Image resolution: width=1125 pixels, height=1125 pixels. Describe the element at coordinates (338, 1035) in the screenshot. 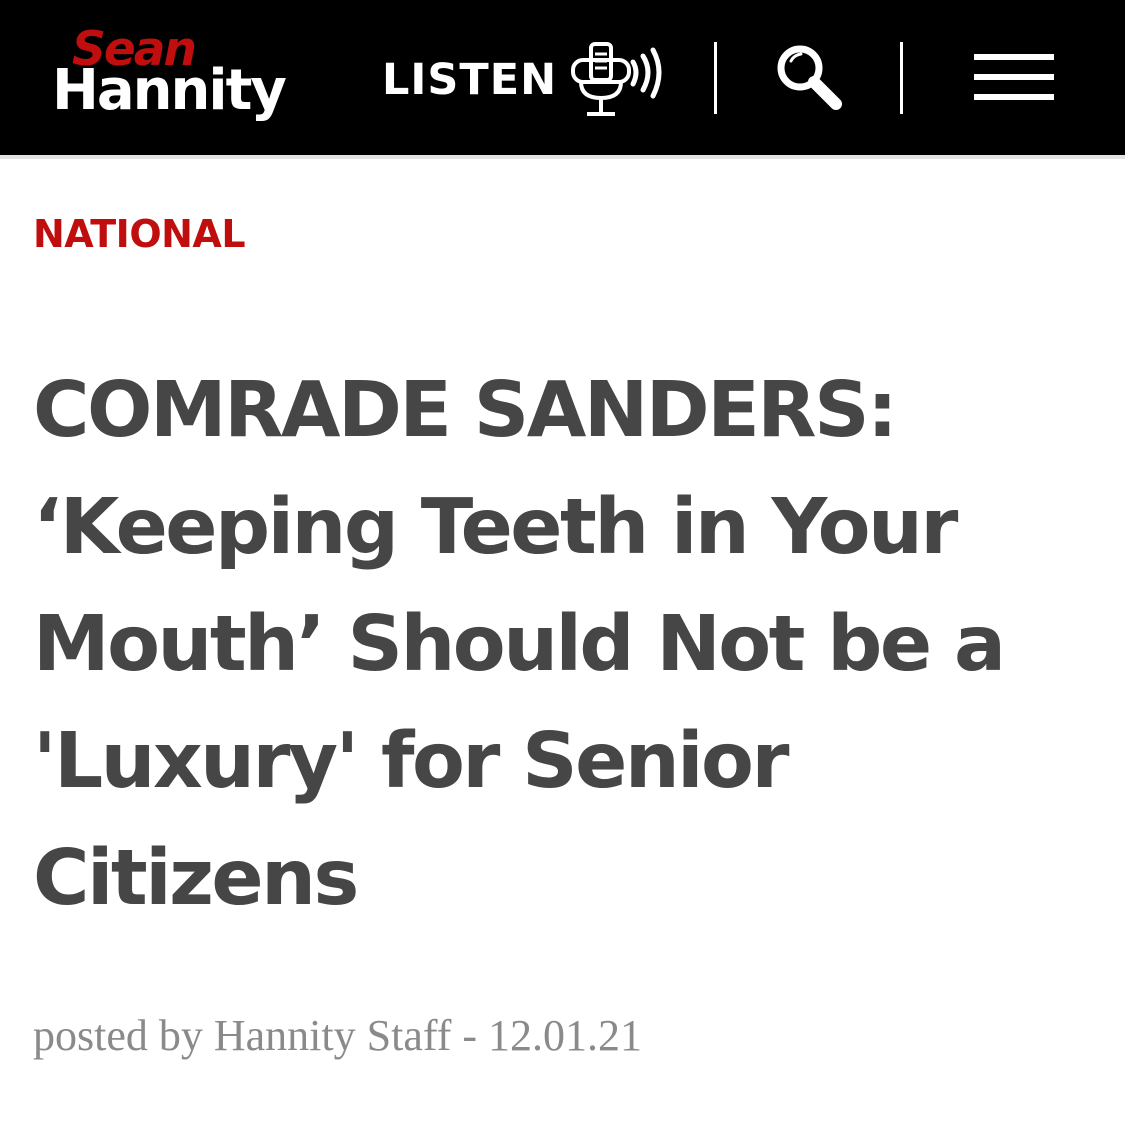

I see `article-byline: posted by Hannity Staff - 12.01.21` at that location.